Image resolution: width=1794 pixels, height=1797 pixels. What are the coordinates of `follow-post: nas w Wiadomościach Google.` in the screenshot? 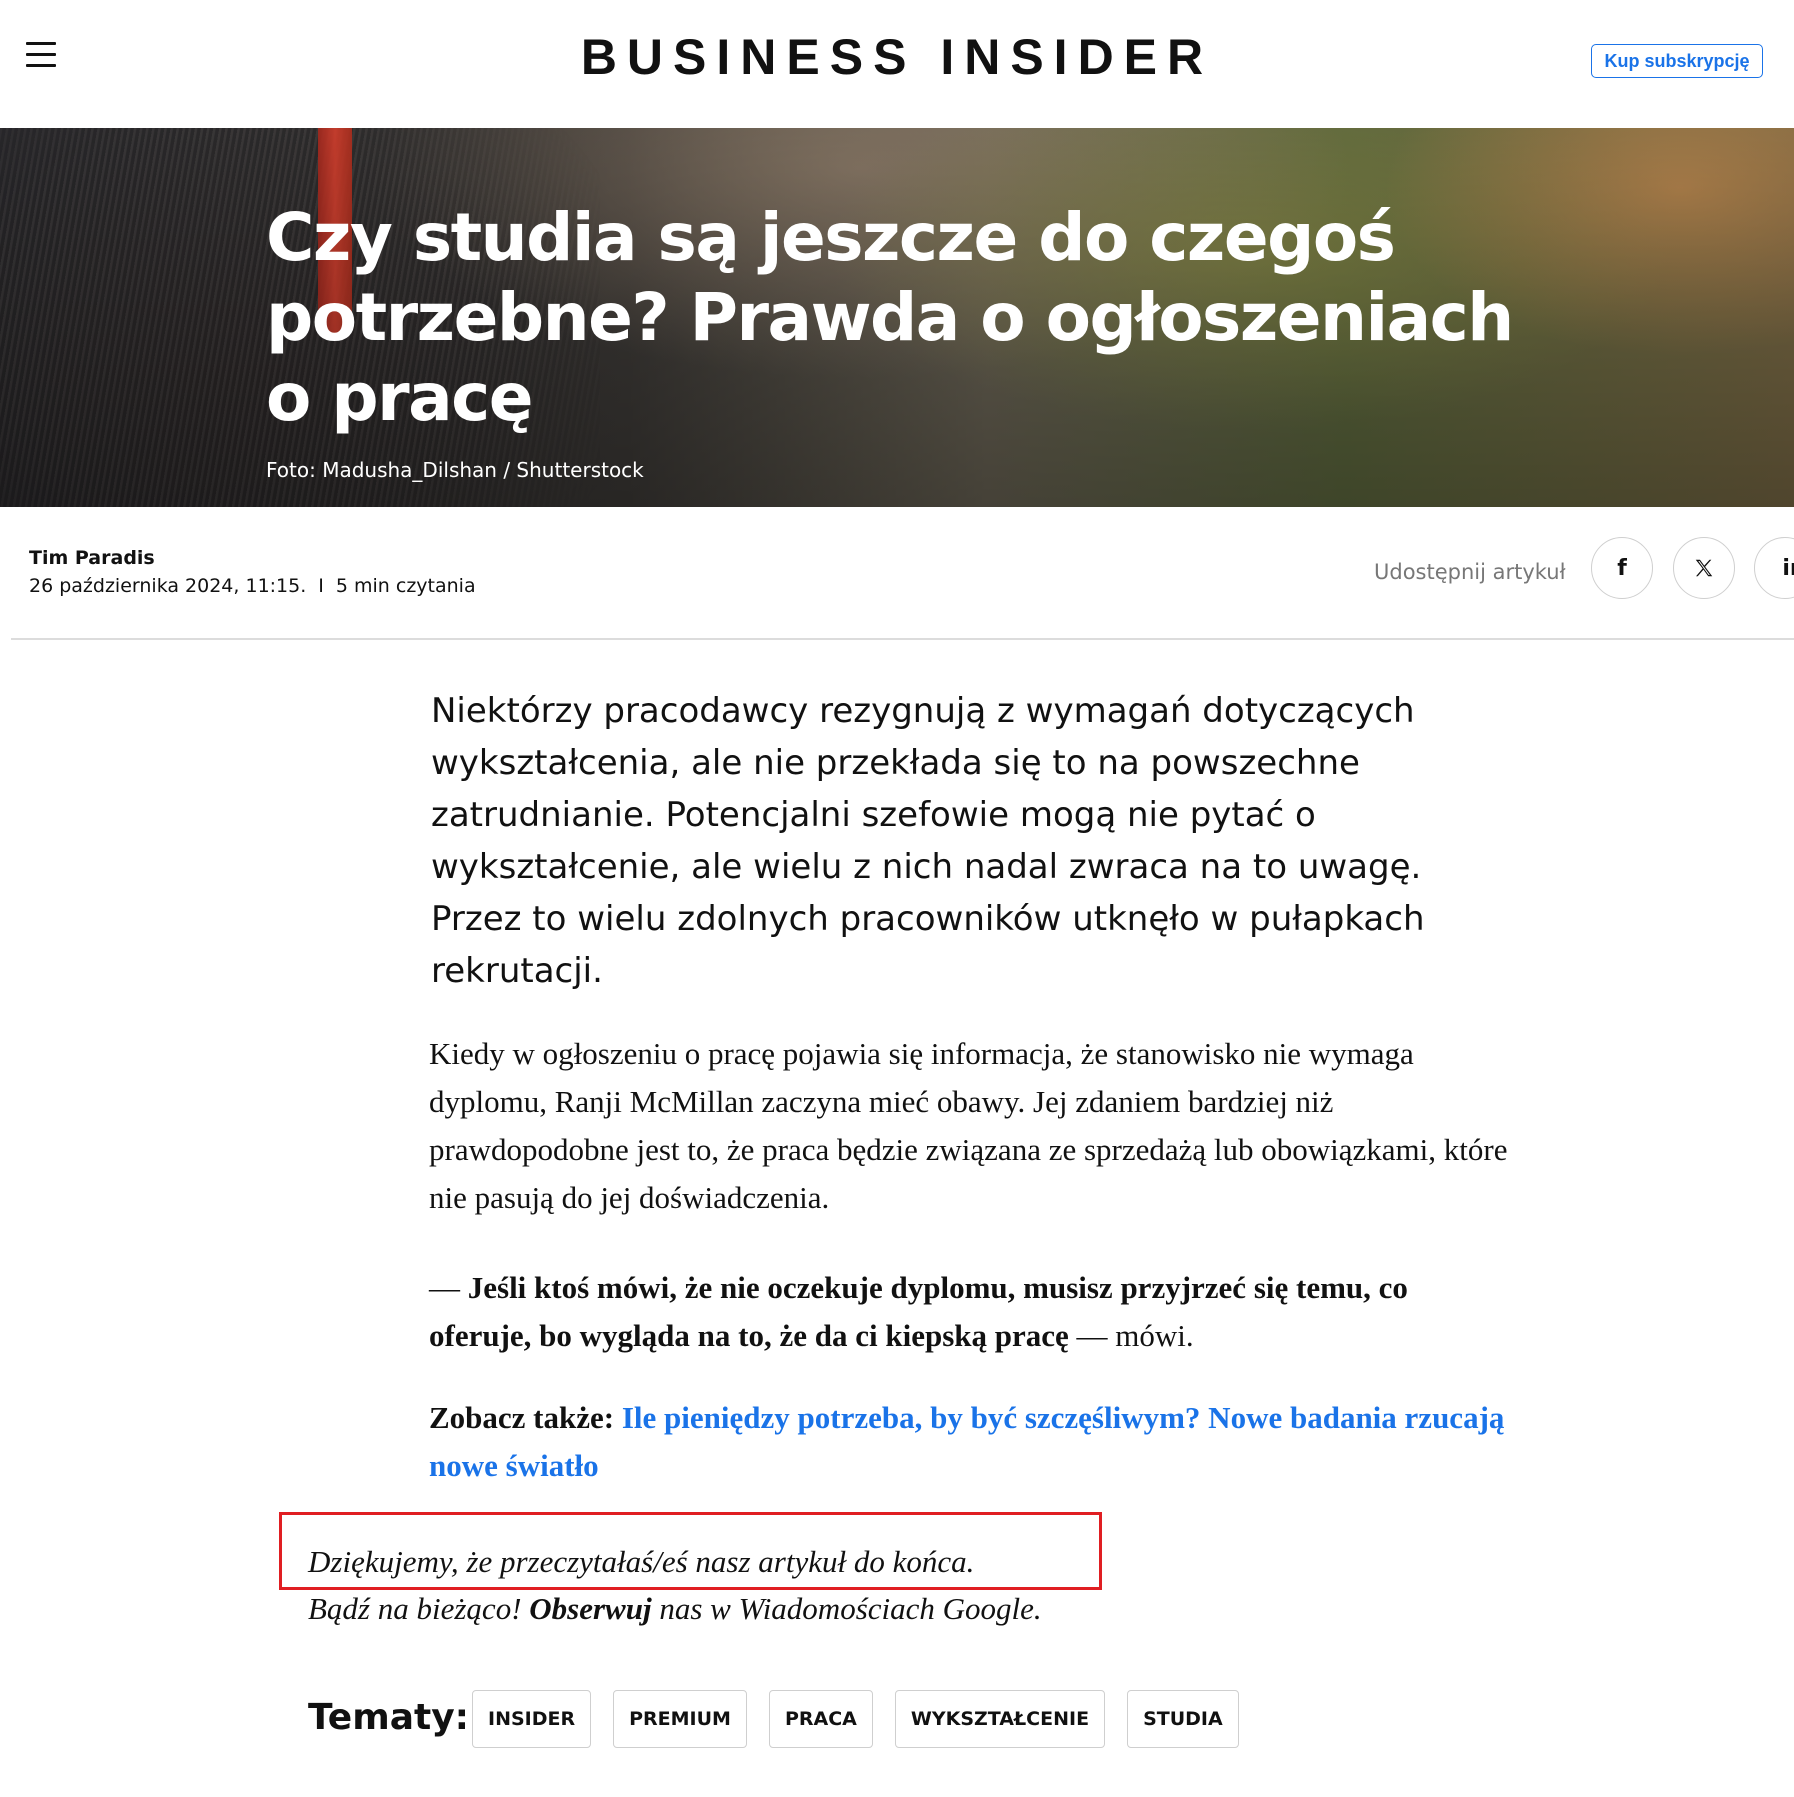 It's located at (846, 1608).